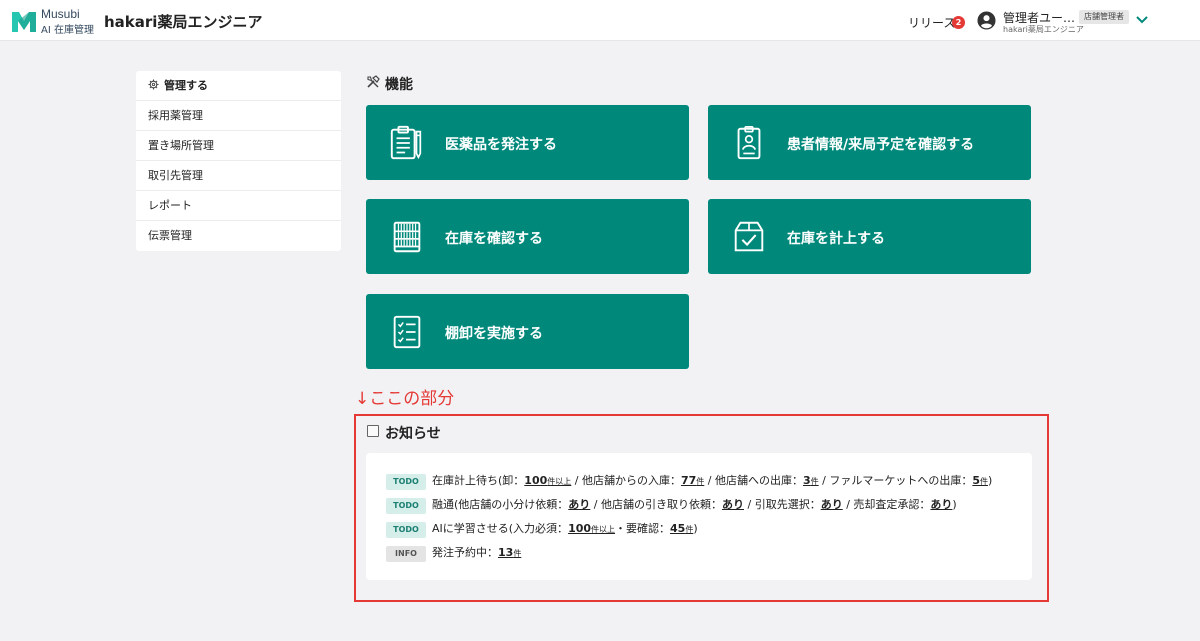 This screenshot has width=1200, height=641. Describe the element at coordinates (399, 85) in the screenshot. I see `features-title: 機能` at that location.